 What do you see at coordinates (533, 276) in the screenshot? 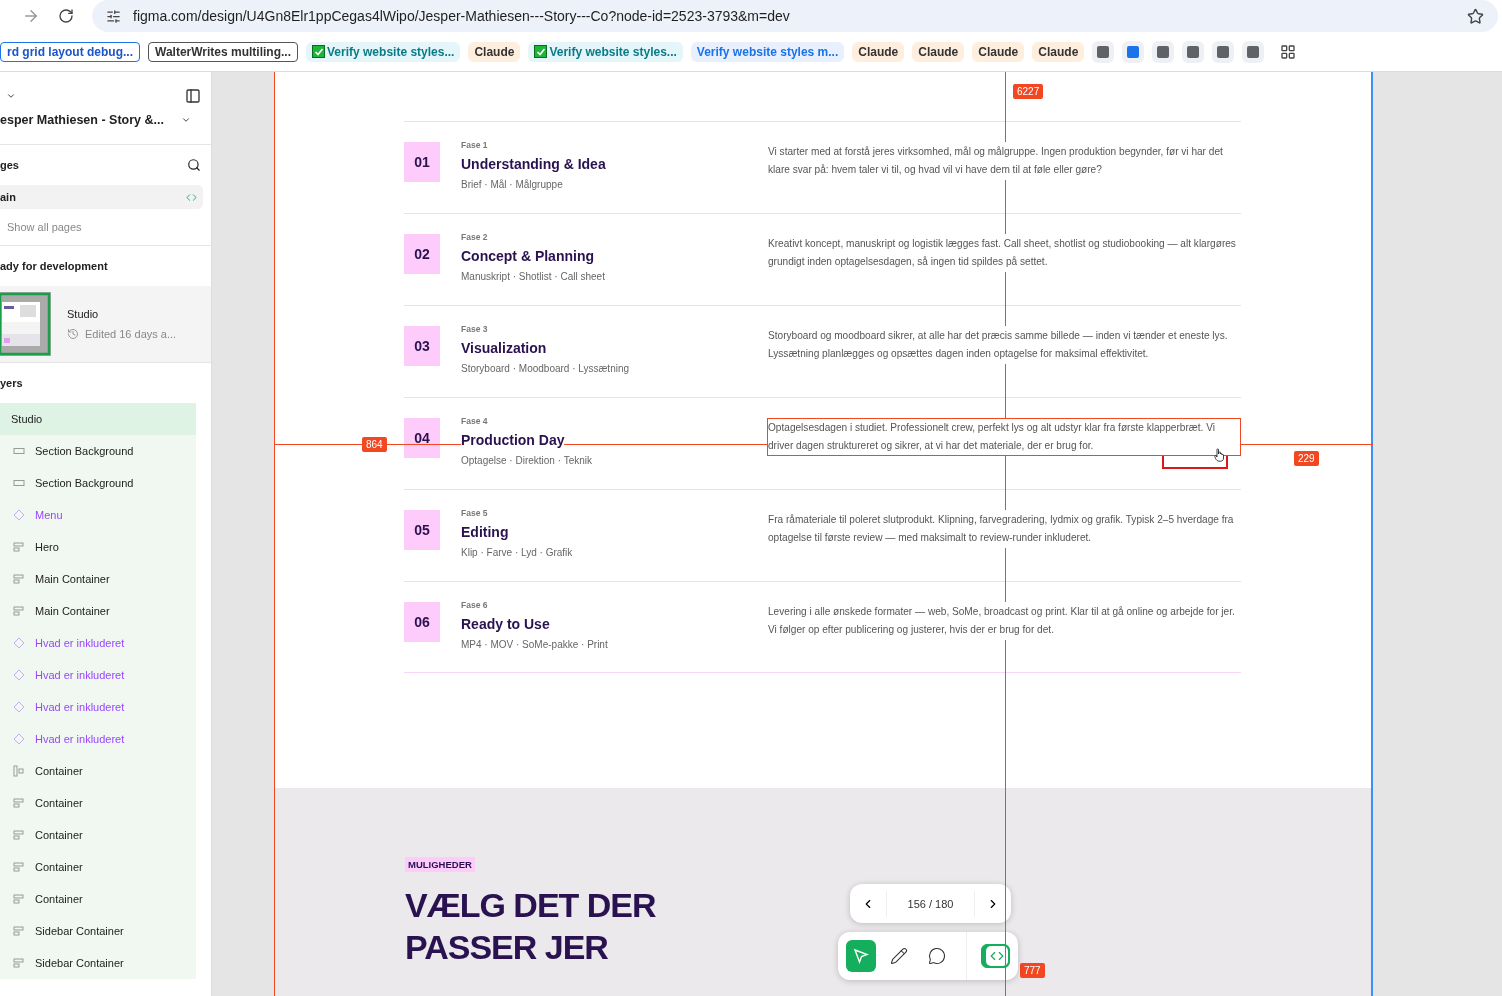
I see `step-tags: Manuskript · Shotlist · Call sheet` at bounding box center [533, 276].